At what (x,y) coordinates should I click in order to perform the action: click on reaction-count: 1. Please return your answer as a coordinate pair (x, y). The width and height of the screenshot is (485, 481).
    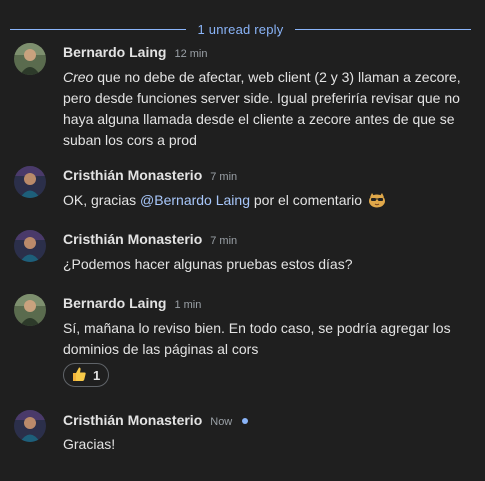
    Looking at the image, I should click on (97, 375).